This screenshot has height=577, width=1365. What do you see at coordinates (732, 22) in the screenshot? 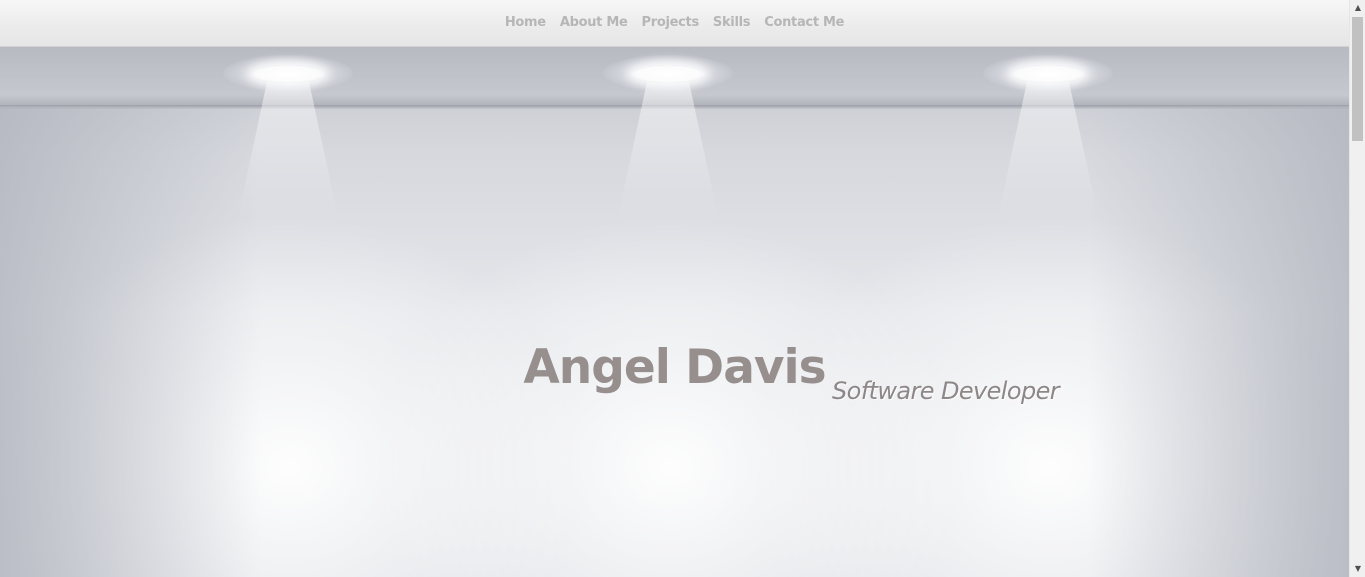
I see `nav-link-skills: Skills` at bounding box center [732, 22].